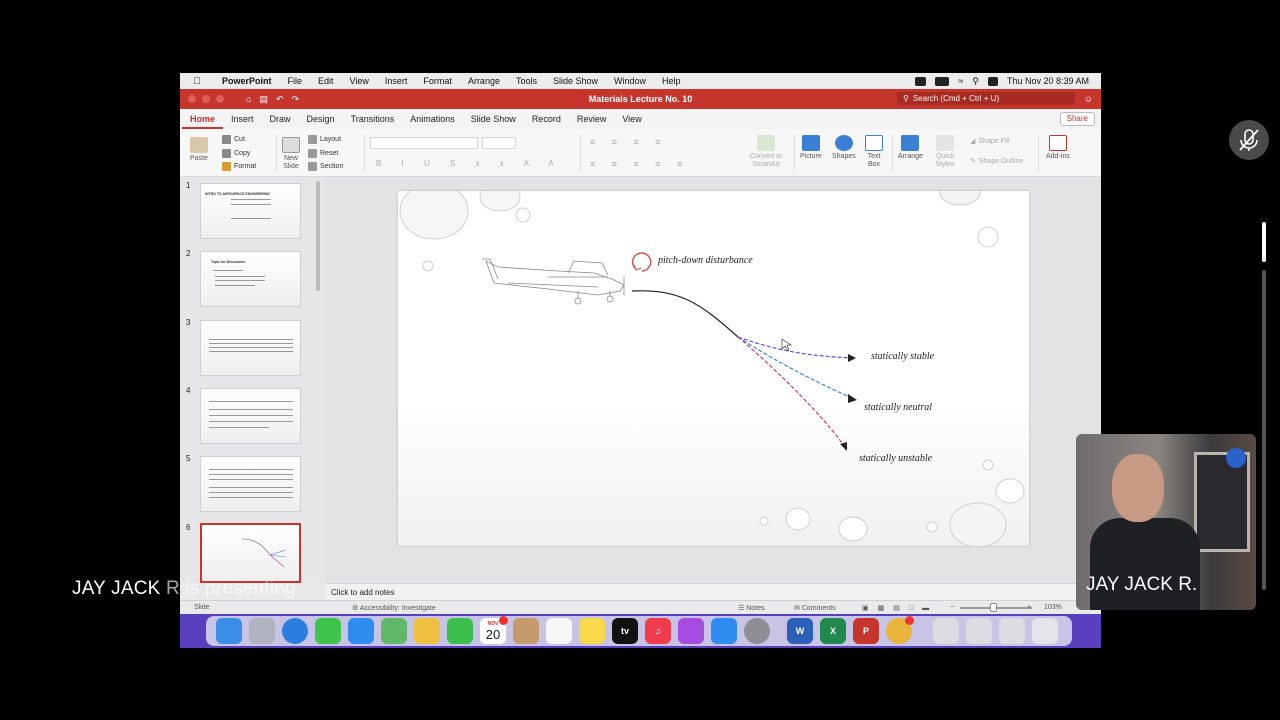 This screenshot has width=1280, height=720. What do you see at coordinates (359, 81) in the screenshot?
I see `menu-view: View` at bounding box center [359, 81].